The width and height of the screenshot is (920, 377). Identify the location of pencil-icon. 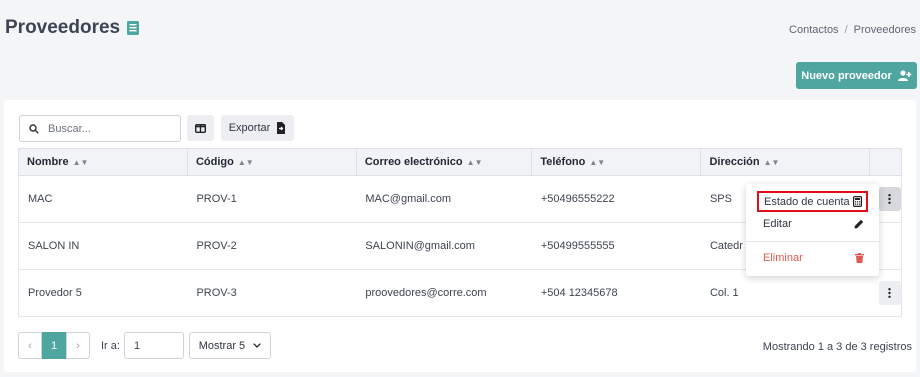
(859, 224).